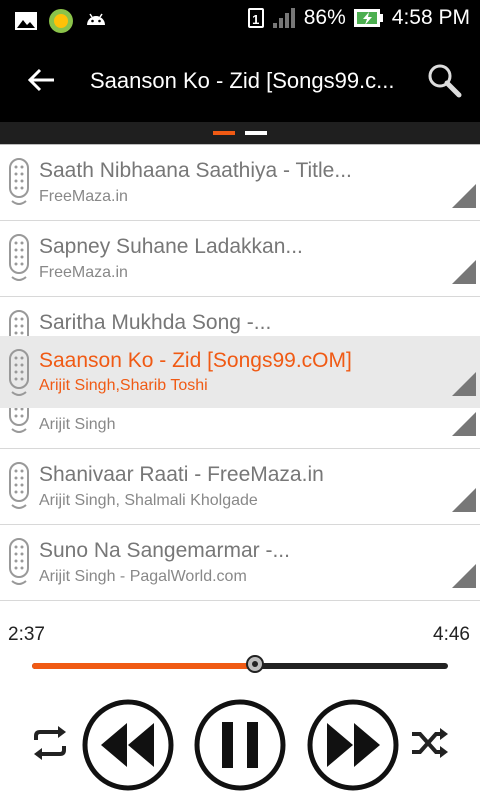  What do you see at coordinates (26, 634) in the screenshot?
I see `current-time: 2:37` at bounding box center [26, 634].